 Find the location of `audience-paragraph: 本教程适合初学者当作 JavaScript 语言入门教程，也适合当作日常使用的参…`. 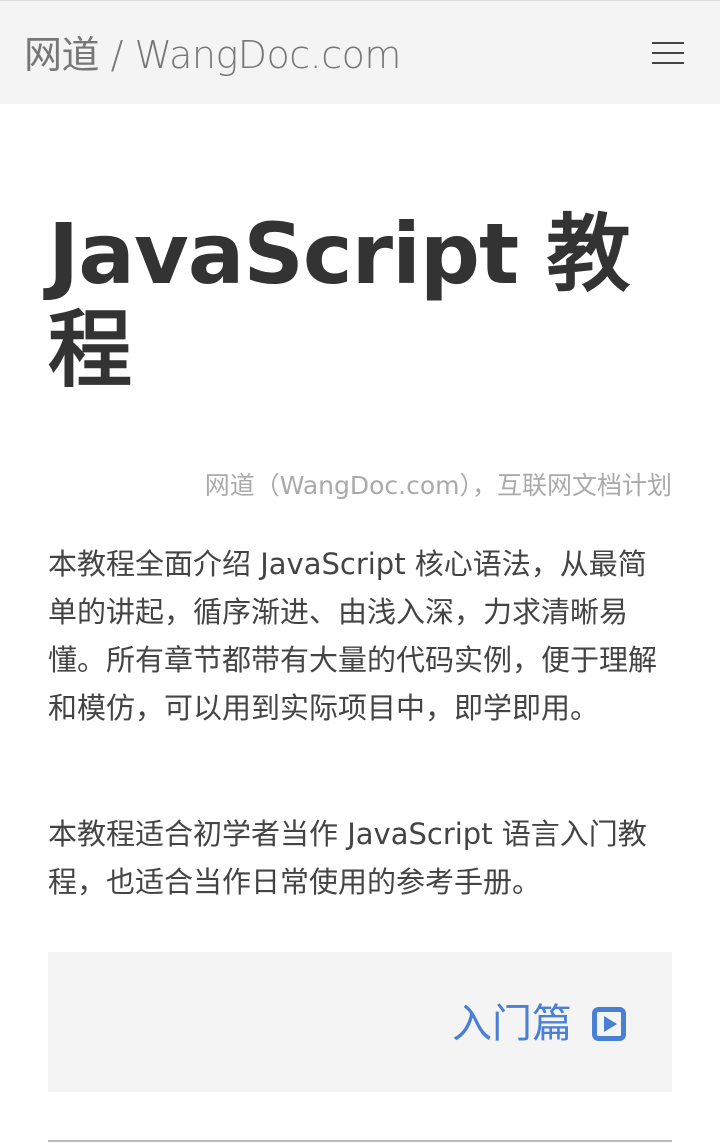

audience-paragraph: 本教程适合初学者当作 JavaScript 语言入门教程，也适合当作日常使用的参… is located at coordinates (347, 858).